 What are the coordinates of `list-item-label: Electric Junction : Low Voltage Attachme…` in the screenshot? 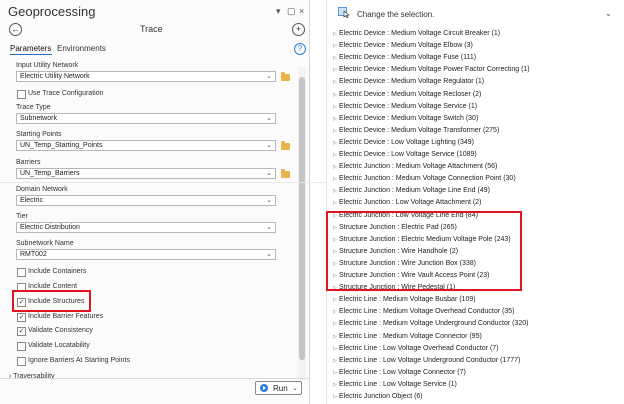 It's located at (410, 203).